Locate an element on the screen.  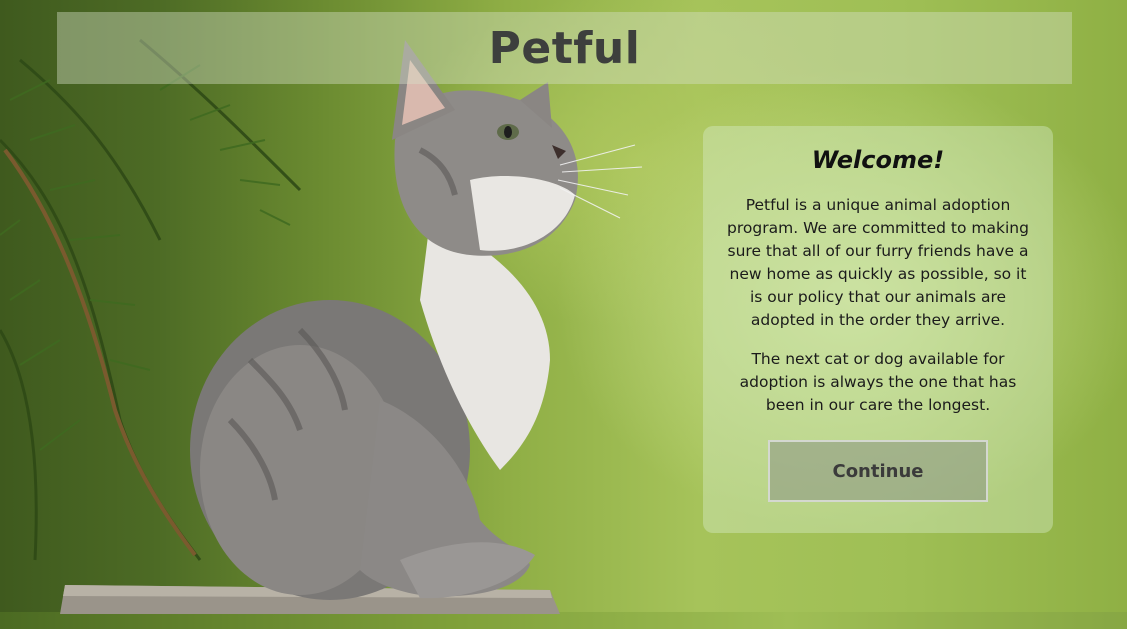
welcome-heading: Welcome! is located at coordinates (878, 160).